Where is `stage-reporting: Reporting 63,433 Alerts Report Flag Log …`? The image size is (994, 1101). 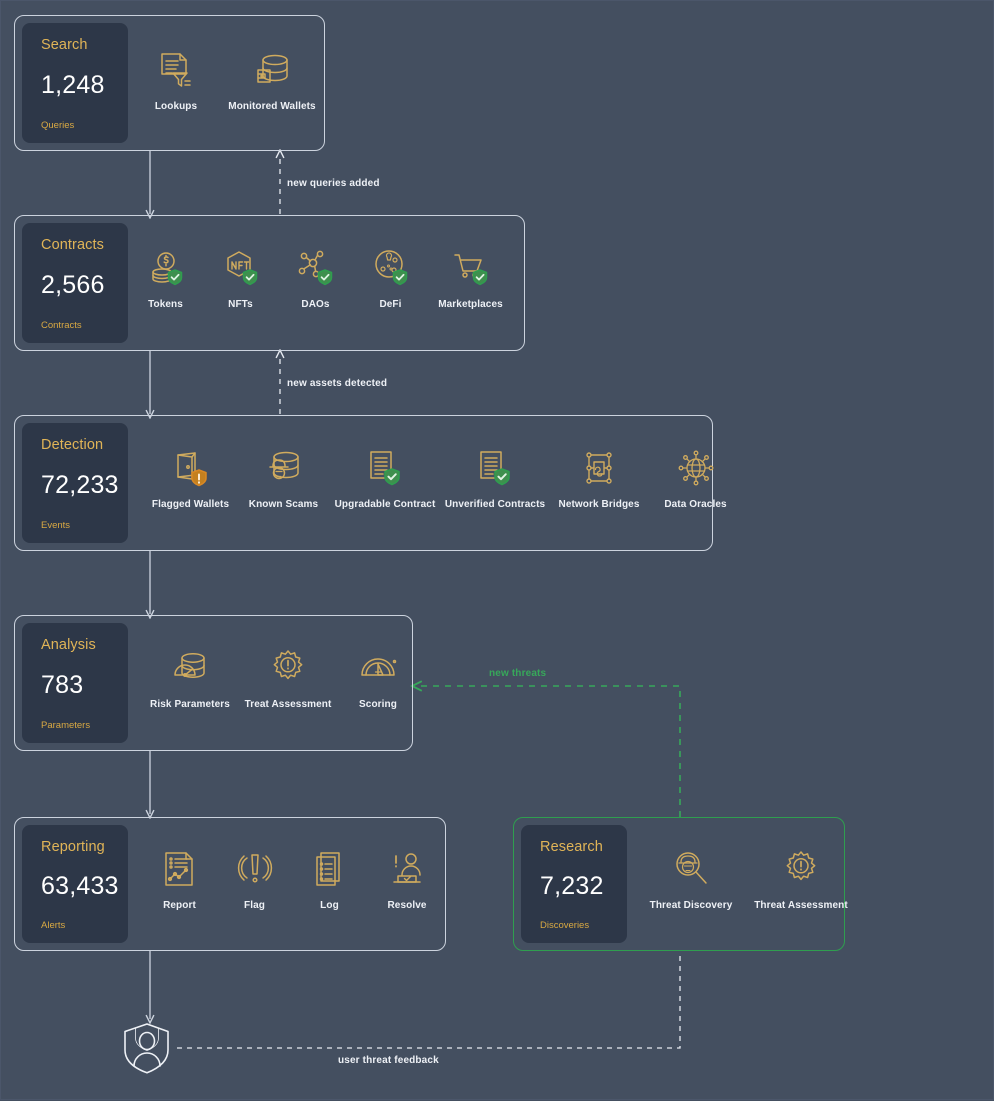
stage-reporting: Reporting 63,433 Alerts Report Flag Log … is located at coordinates (230, 884).